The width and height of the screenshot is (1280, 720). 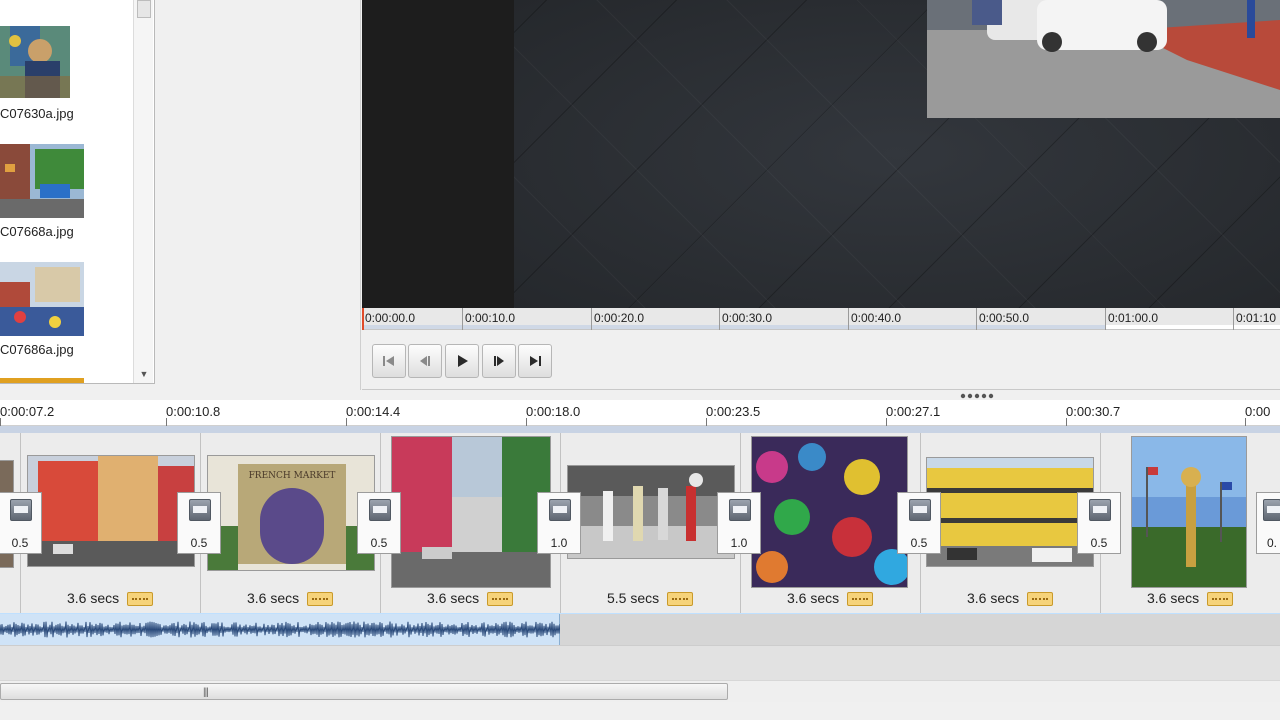 I want to click on timeline-tick: 0:00:07.2, so click(x=27, y=413).